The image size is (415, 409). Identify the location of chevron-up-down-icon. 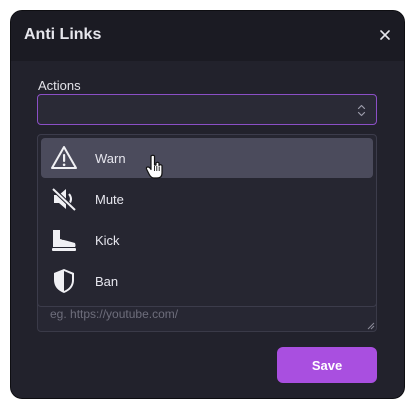
(361, 110).